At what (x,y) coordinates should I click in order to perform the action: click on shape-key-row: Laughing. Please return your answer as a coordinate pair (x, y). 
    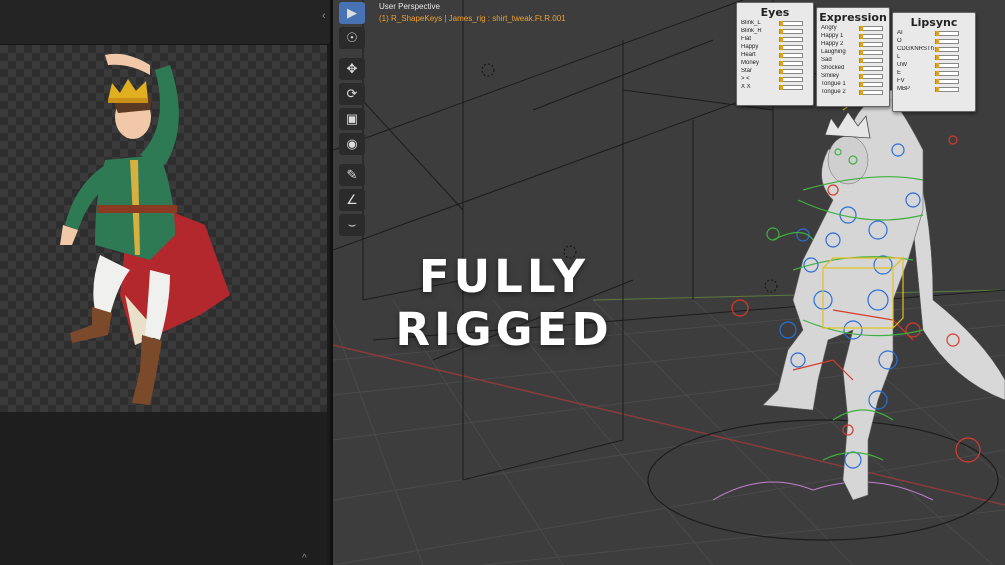
    Looking at the image, I should click on (853, 52).